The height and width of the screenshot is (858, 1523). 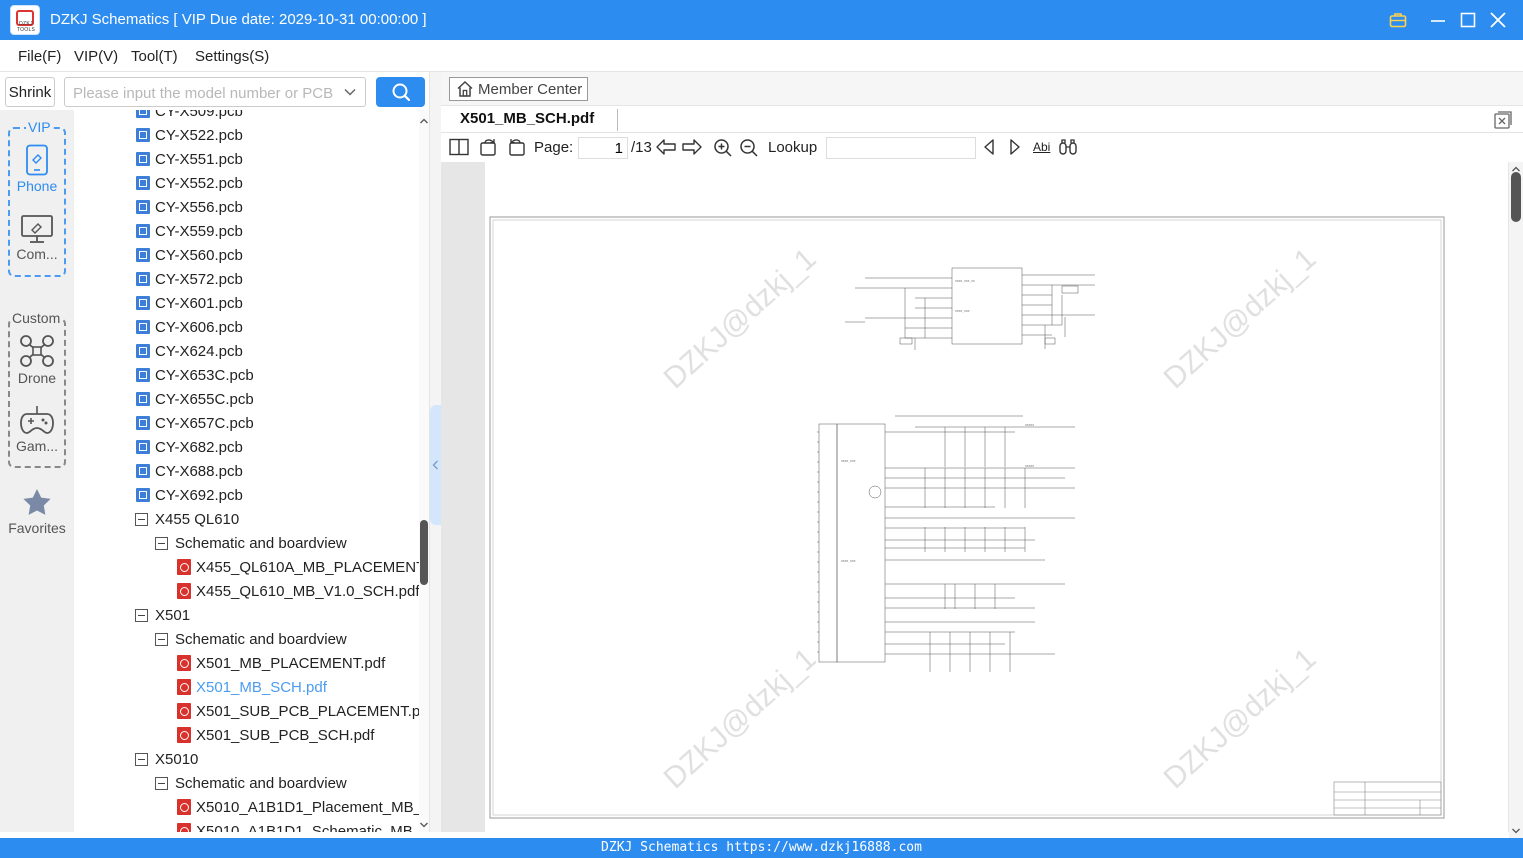 What do you see at coordinates (199, 135) in the screenshot?
I see `tree-item-label: CY-X522.pcb` at bounding box center [199, 135].